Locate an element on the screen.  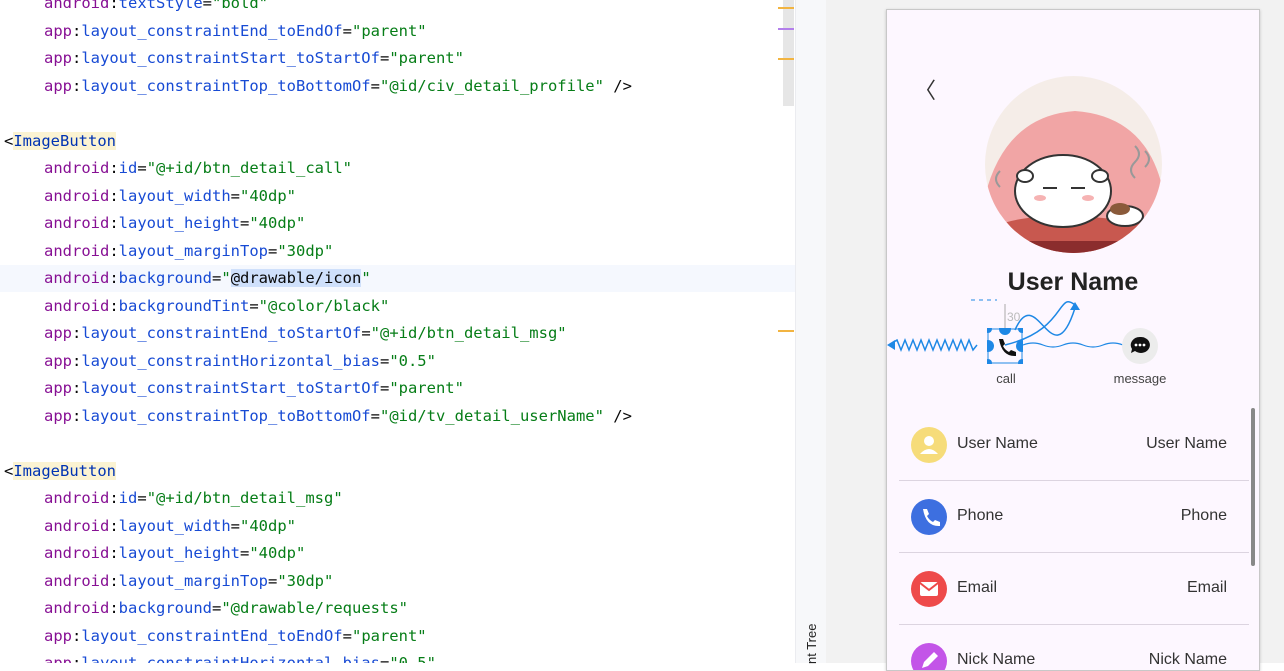
code-token-attr: layout_constraintStart_toStartOf is located at coordinates (230, 388).